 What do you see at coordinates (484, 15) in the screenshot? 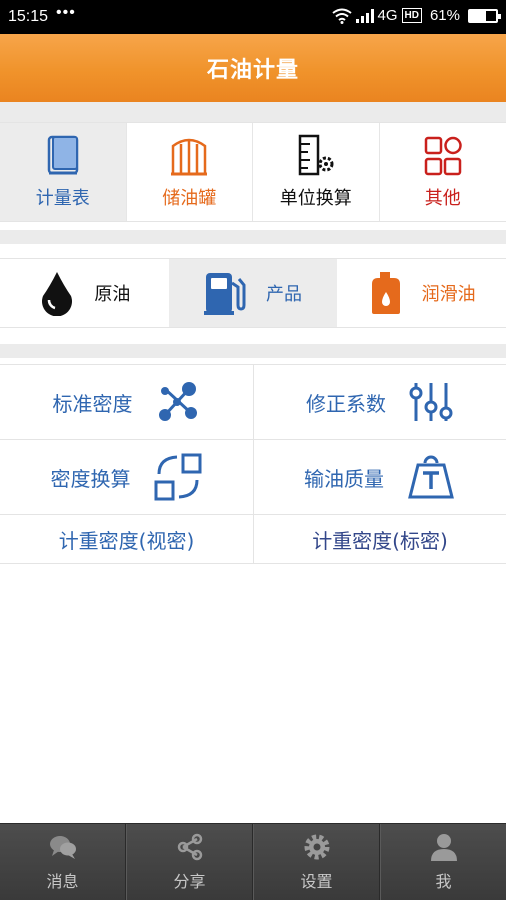
I see `battery-icon` at bounding box center [484, 15].